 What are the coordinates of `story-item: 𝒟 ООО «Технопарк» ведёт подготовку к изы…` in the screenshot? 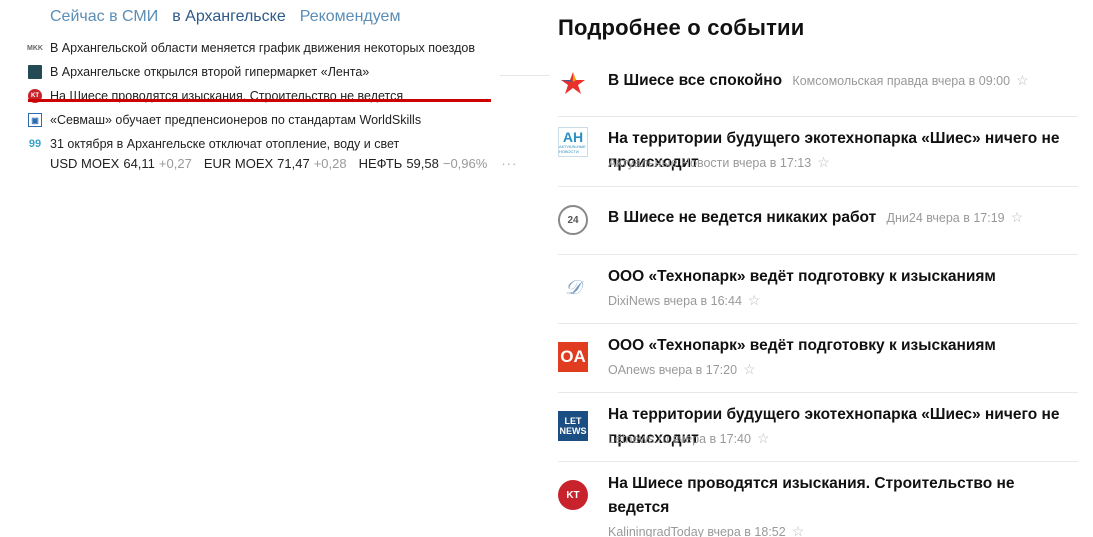 It's located at (818, 288).